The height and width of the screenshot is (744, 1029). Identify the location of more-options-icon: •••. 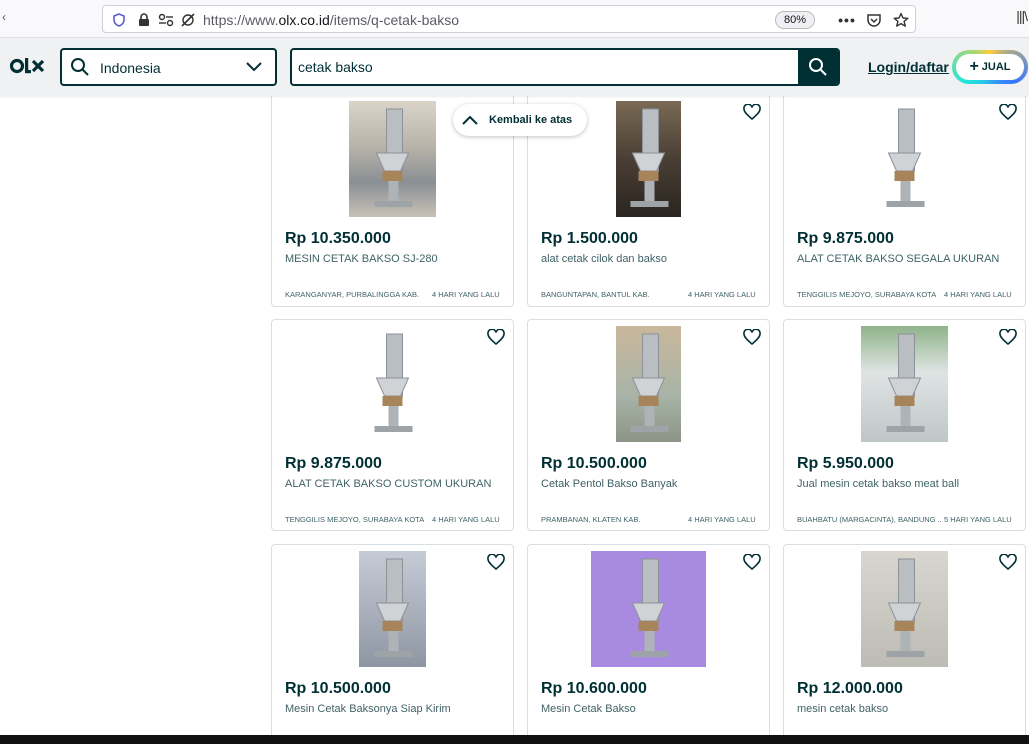
(847, 20).